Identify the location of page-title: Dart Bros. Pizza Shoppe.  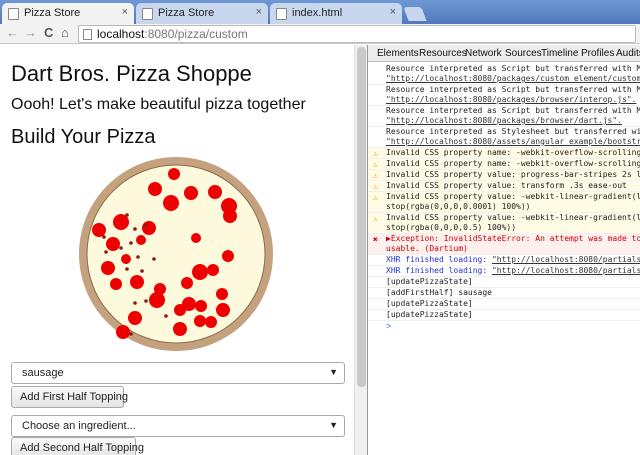
(131, 73).